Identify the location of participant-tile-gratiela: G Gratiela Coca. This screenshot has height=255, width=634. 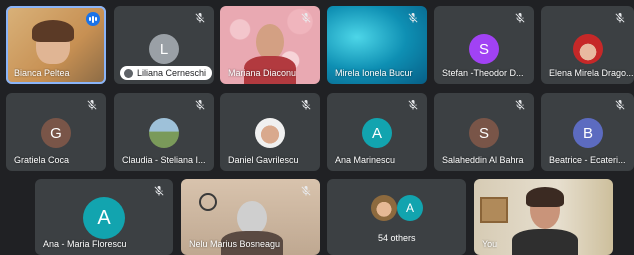
(56, 132).